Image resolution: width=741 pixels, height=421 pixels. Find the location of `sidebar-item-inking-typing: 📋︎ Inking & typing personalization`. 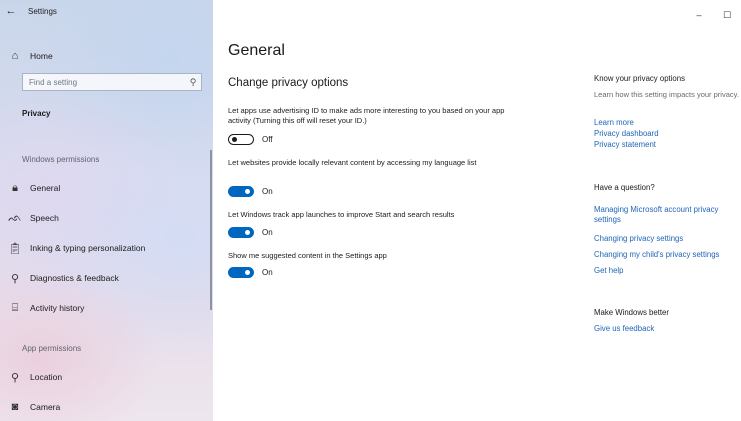

sidebar-item-inking-typing: 📋︎ Inking & typing personalization is located at coordinates (106, 248).